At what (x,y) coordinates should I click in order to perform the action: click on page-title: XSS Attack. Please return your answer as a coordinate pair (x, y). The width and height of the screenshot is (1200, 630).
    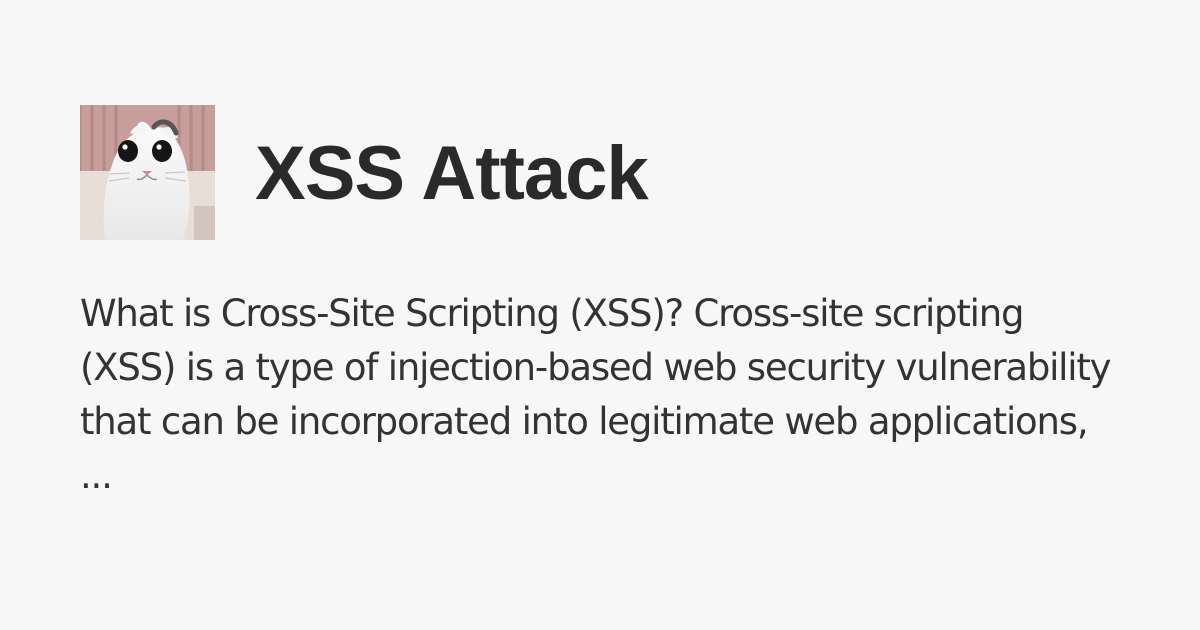
    Looking at the image, I should click on (452, 173).